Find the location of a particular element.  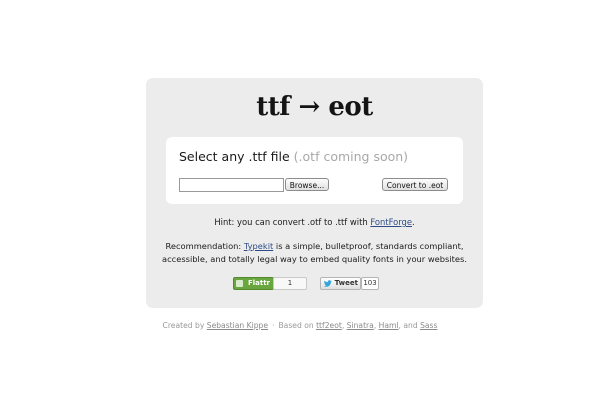

convert-button: Convert to .eot is located at coordinates (415, 184).